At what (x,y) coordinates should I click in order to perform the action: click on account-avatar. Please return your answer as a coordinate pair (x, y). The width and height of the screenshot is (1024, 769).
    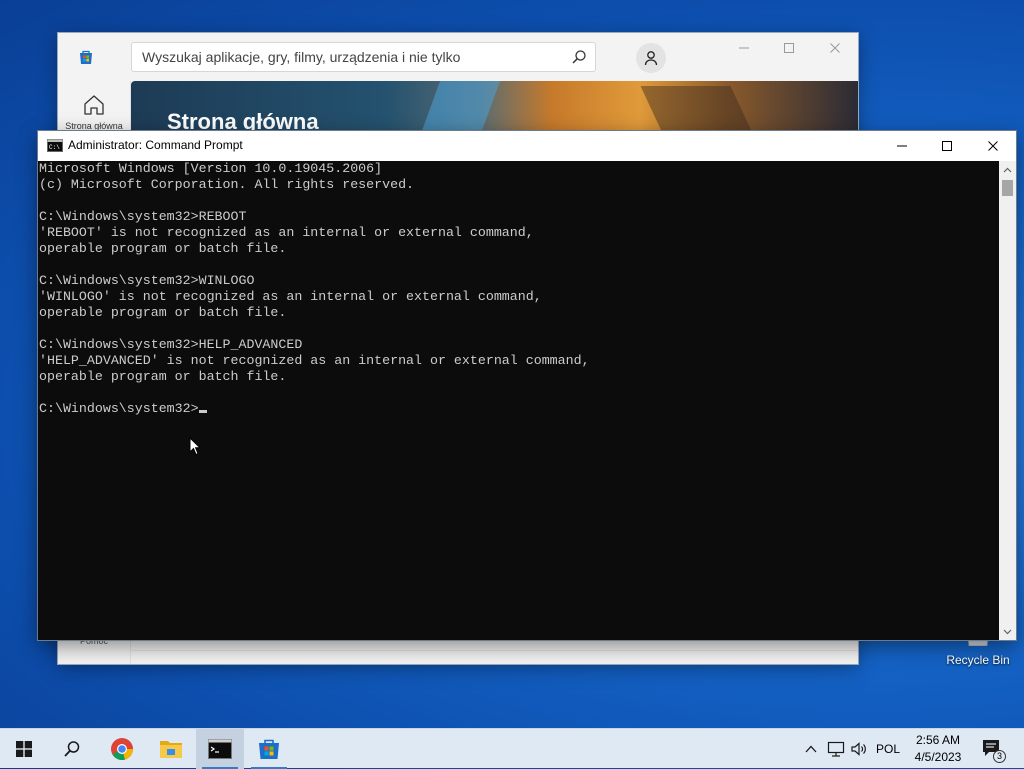
    Looking at the image, I should click on (651, 58).